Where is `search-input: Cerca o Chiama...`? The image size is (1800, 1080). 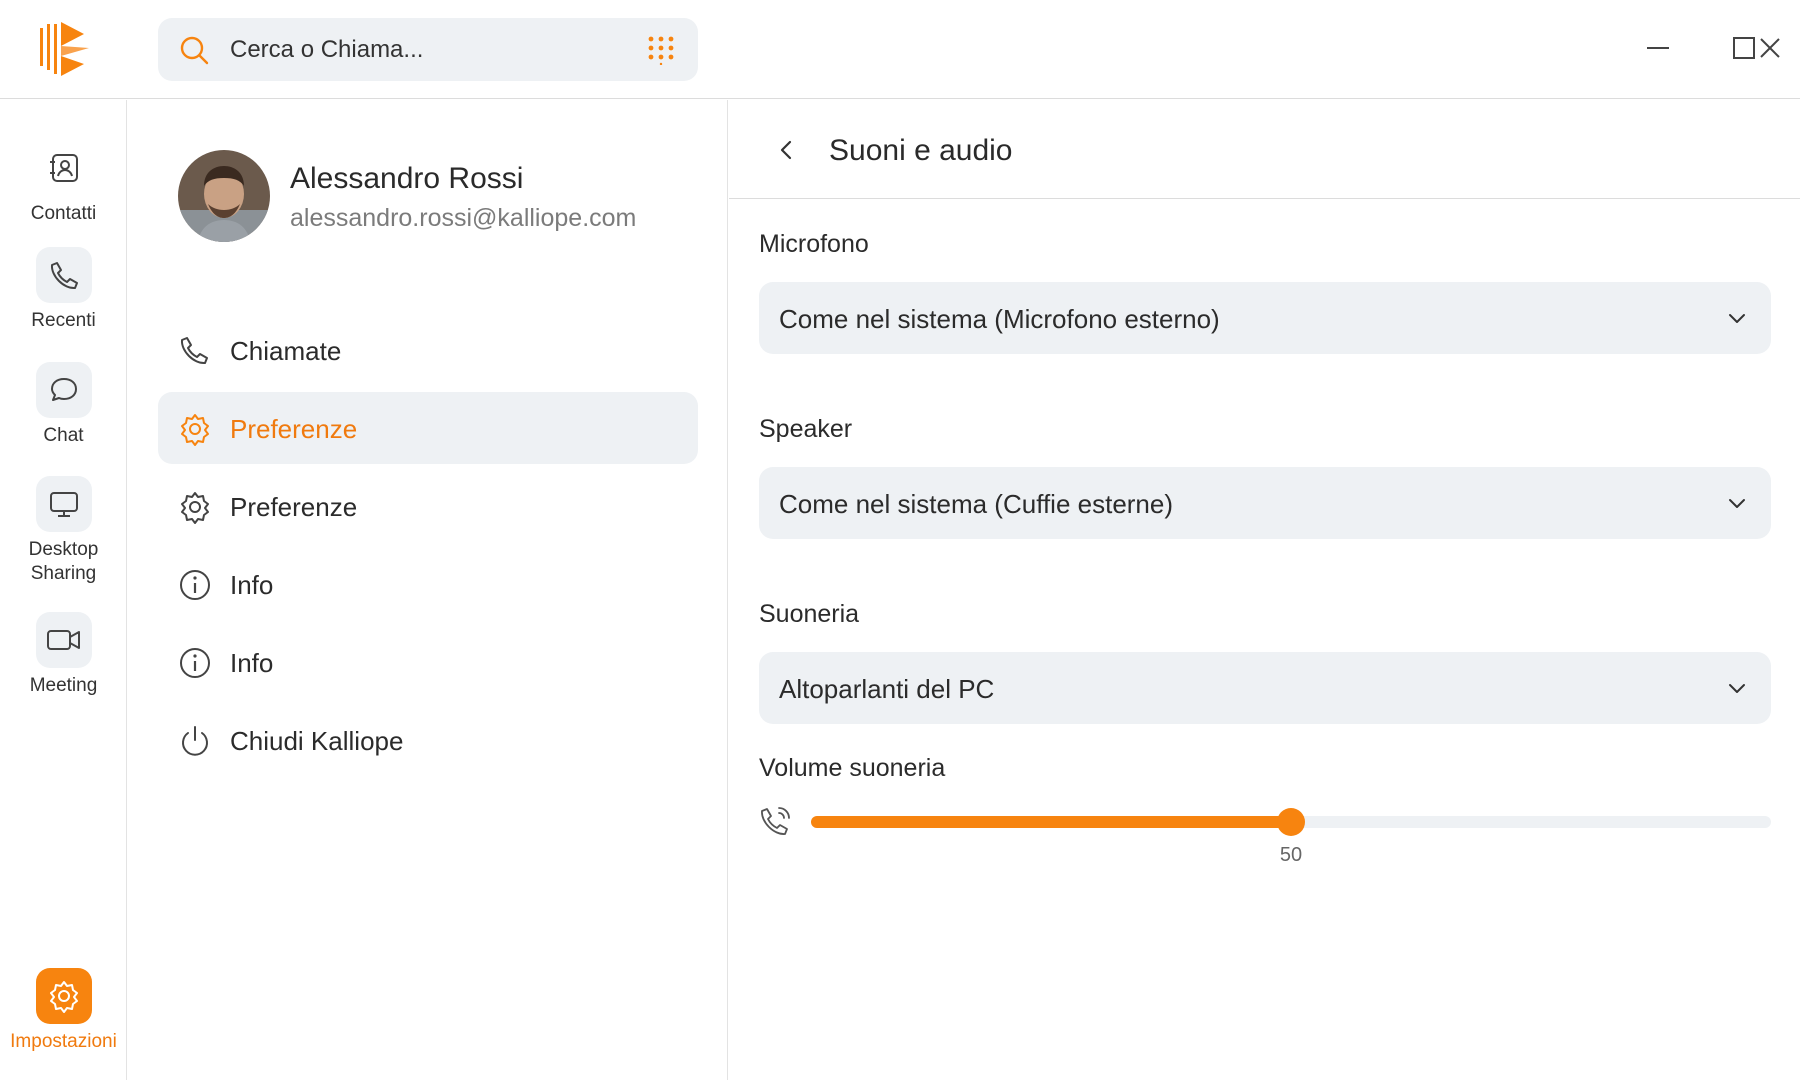
search-input: Cerca o Chiama... is located at coordinates (326, 50).